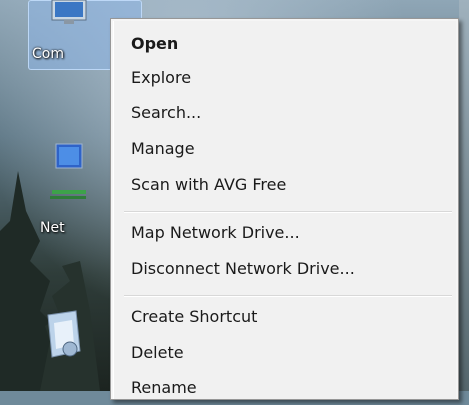 This screenshot has height=405, width=469. I want to click on desktop-icon-label: Com, so click(48, 54).